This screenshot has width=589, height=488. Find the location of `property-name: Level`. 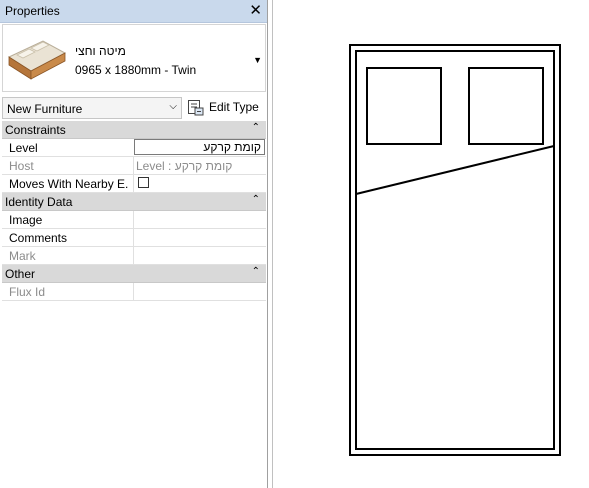

property-name: Level is located at coordinates (23, 148).